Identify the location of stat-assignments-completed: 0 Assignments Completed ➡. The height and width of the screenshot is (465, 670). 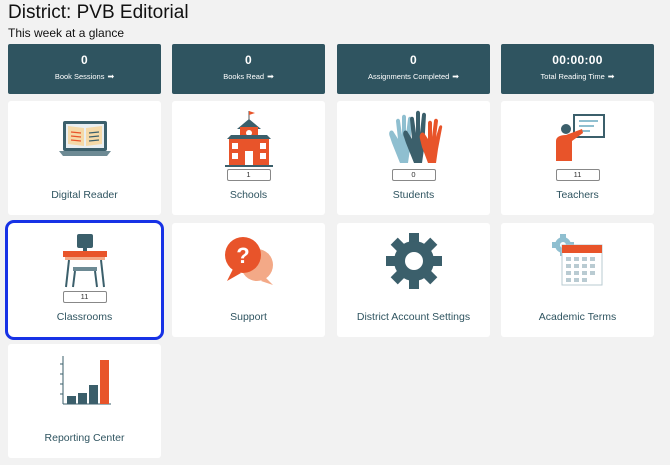
(413, 69).